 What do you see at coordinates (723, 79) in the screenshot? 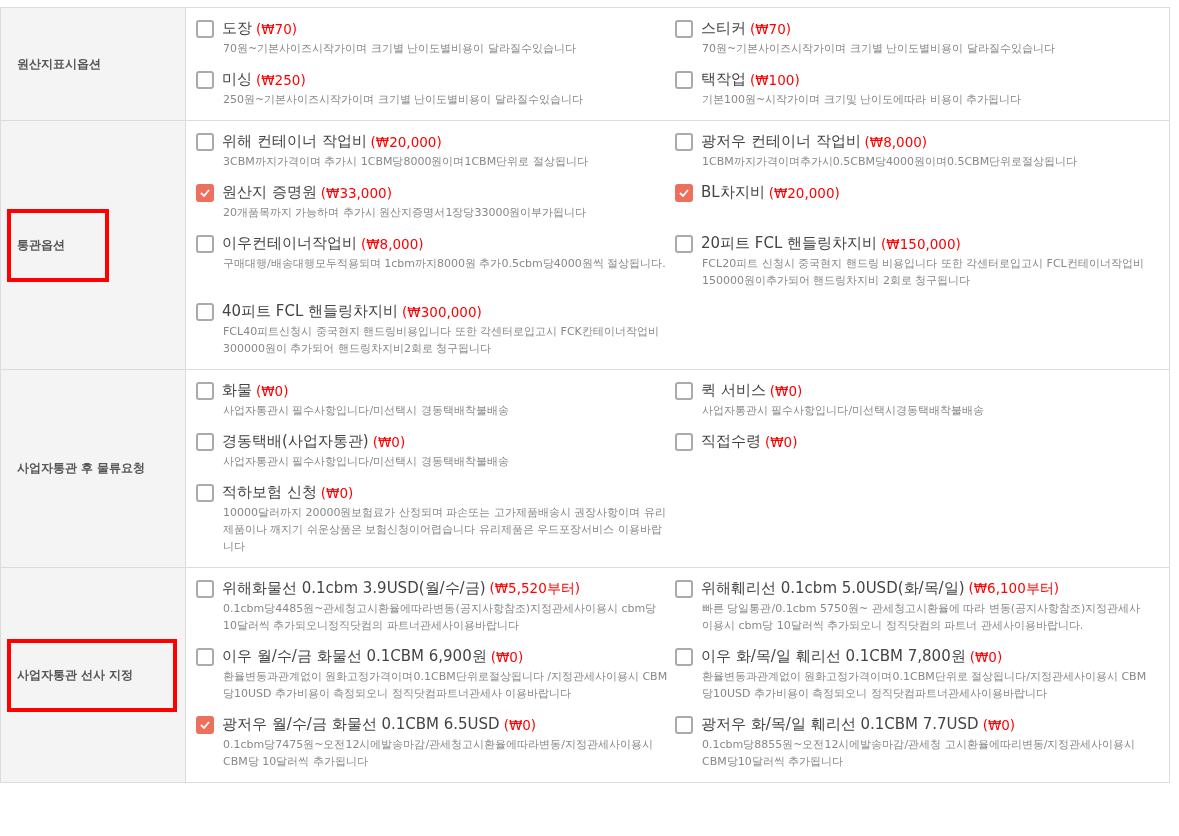
I see `option-label: 택작업` at bounding box center [723, 79].